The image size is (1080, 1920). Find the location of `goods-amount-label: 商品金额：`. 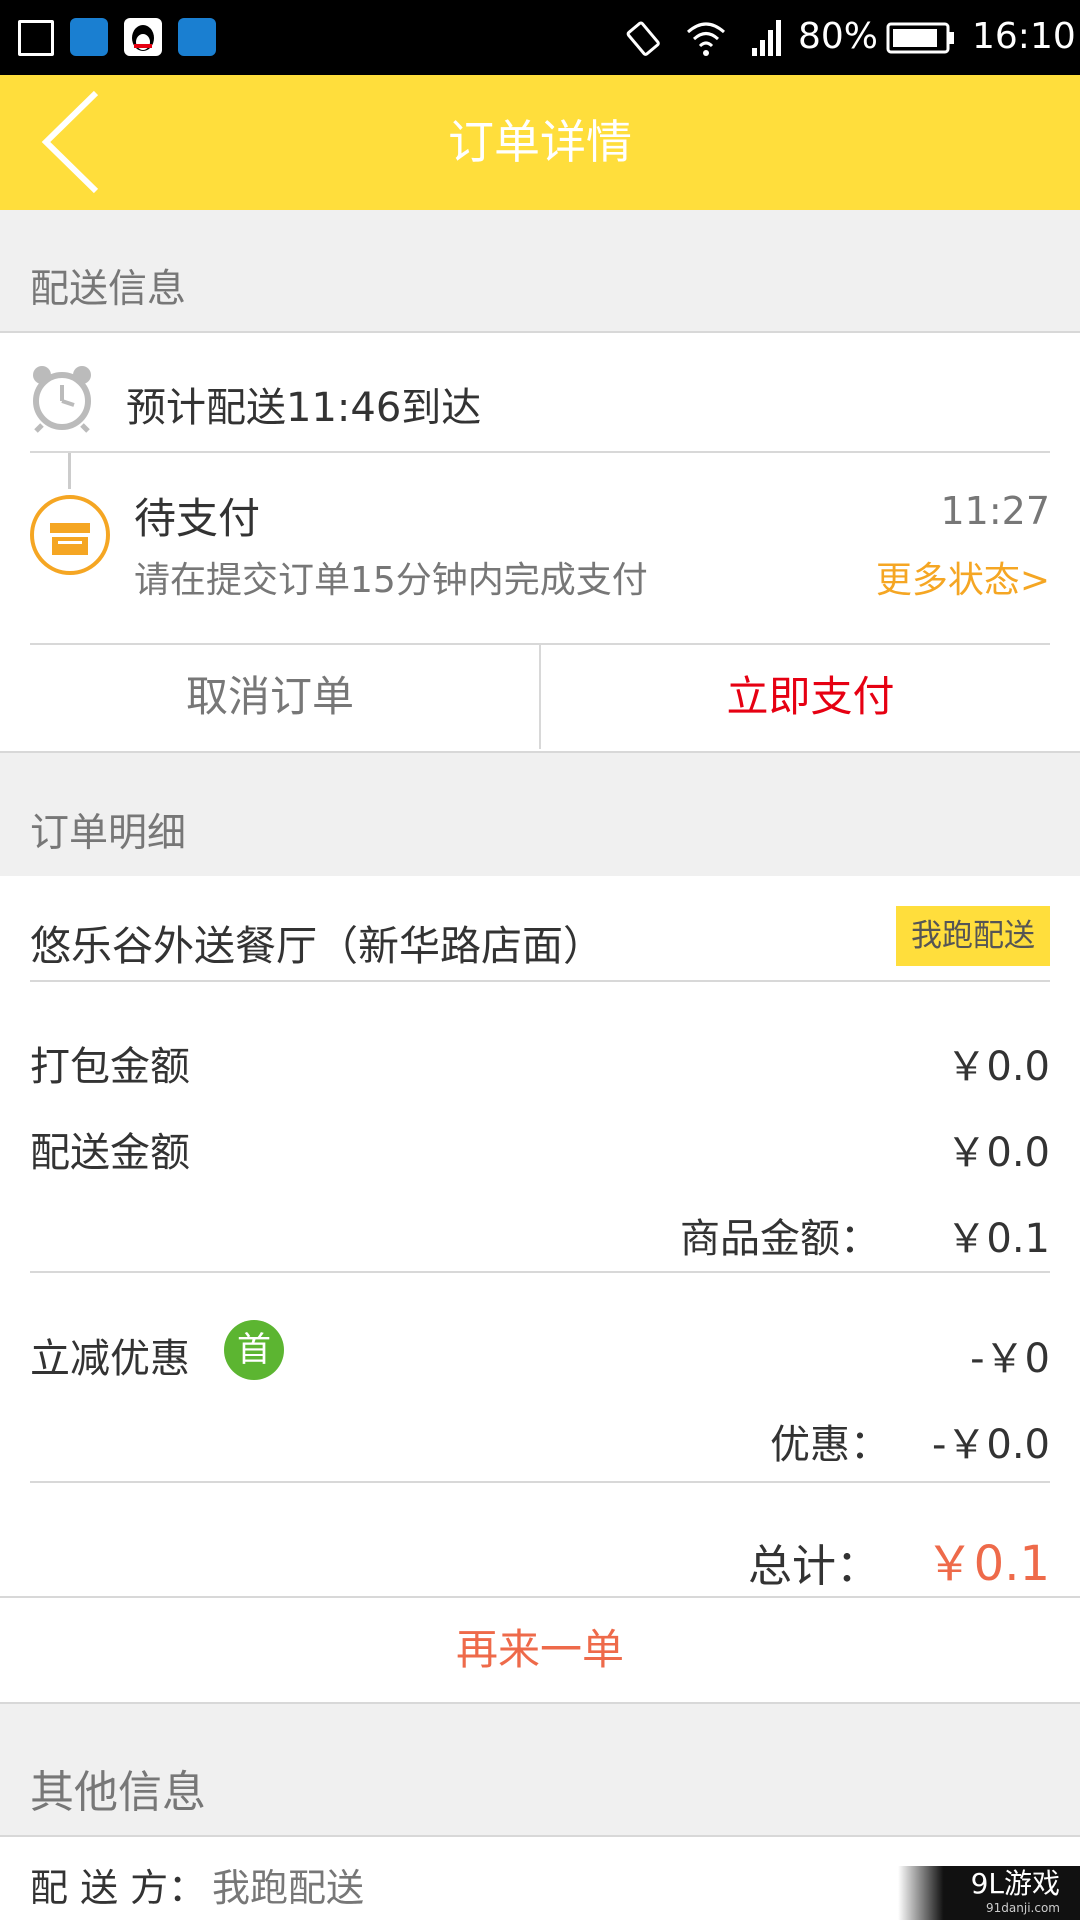

goods-amount-label: 商品金额： is located at coordinates (780, 1239).